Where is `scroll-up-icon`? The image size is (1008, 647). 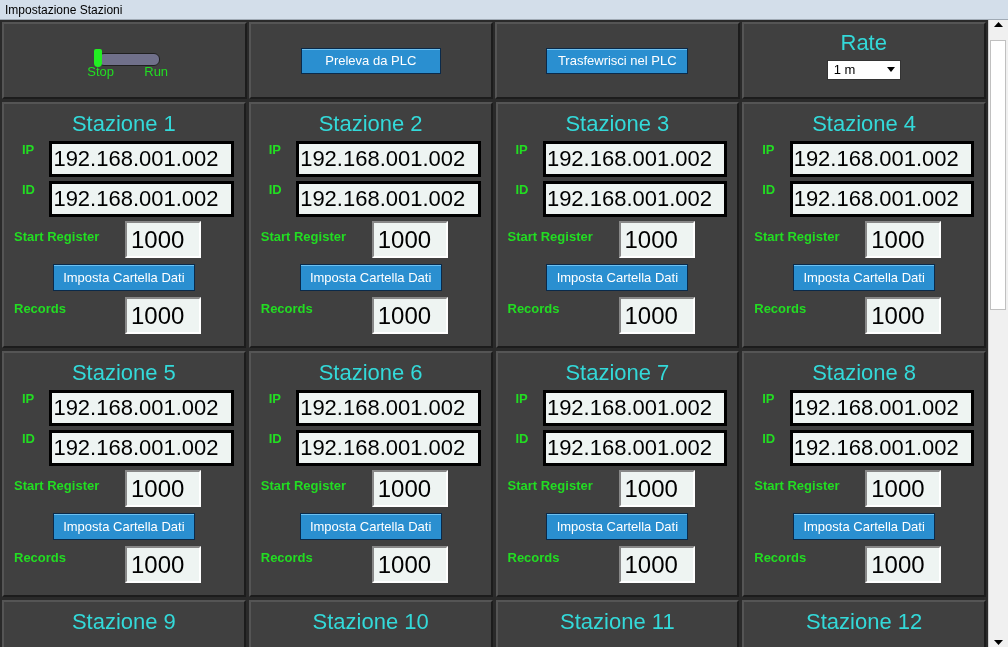
scroll-up-icon is located at coordinates (998, 24).